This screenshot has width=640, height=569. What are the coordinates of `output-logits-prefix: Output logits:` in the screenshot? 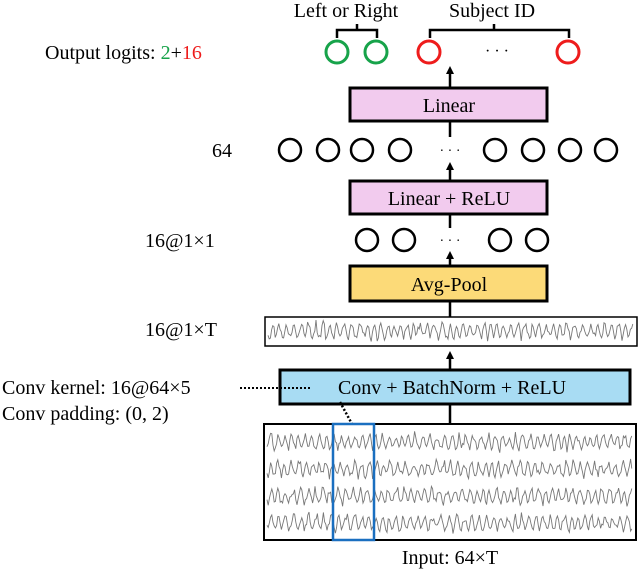 It's located at (103, 53).